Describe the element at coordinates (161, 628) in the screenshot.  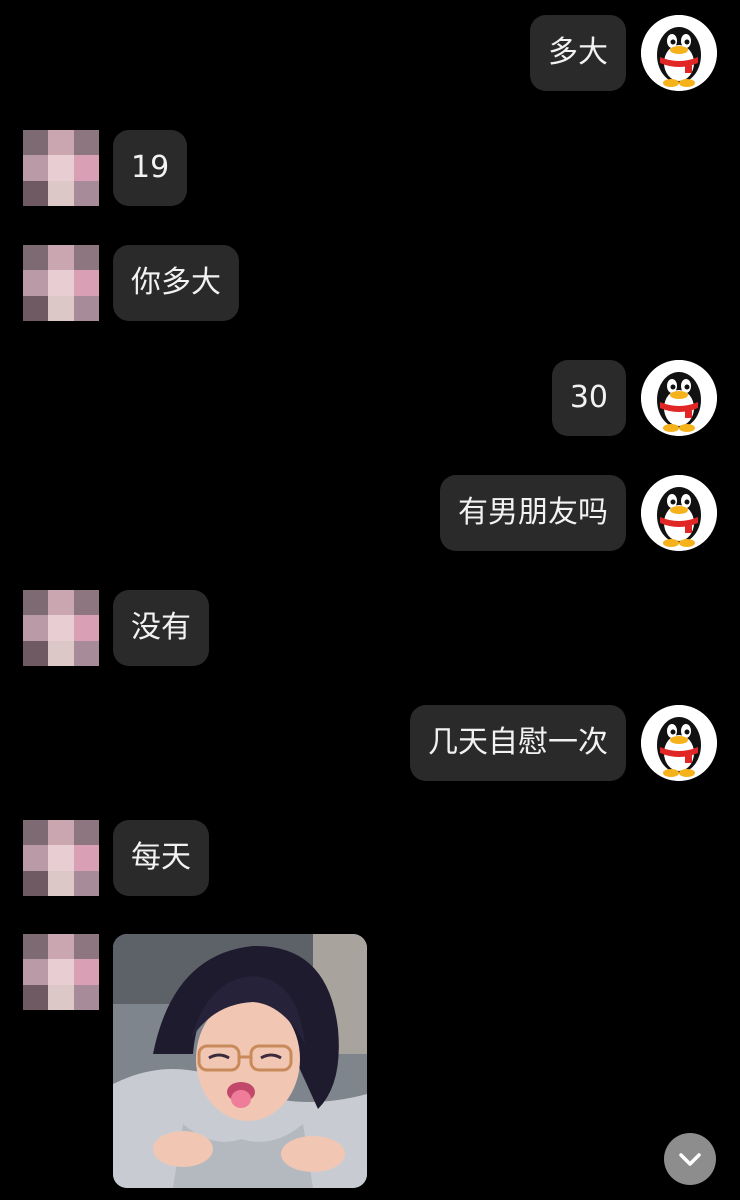
I see `message-bubble-received: 没有` at that location.